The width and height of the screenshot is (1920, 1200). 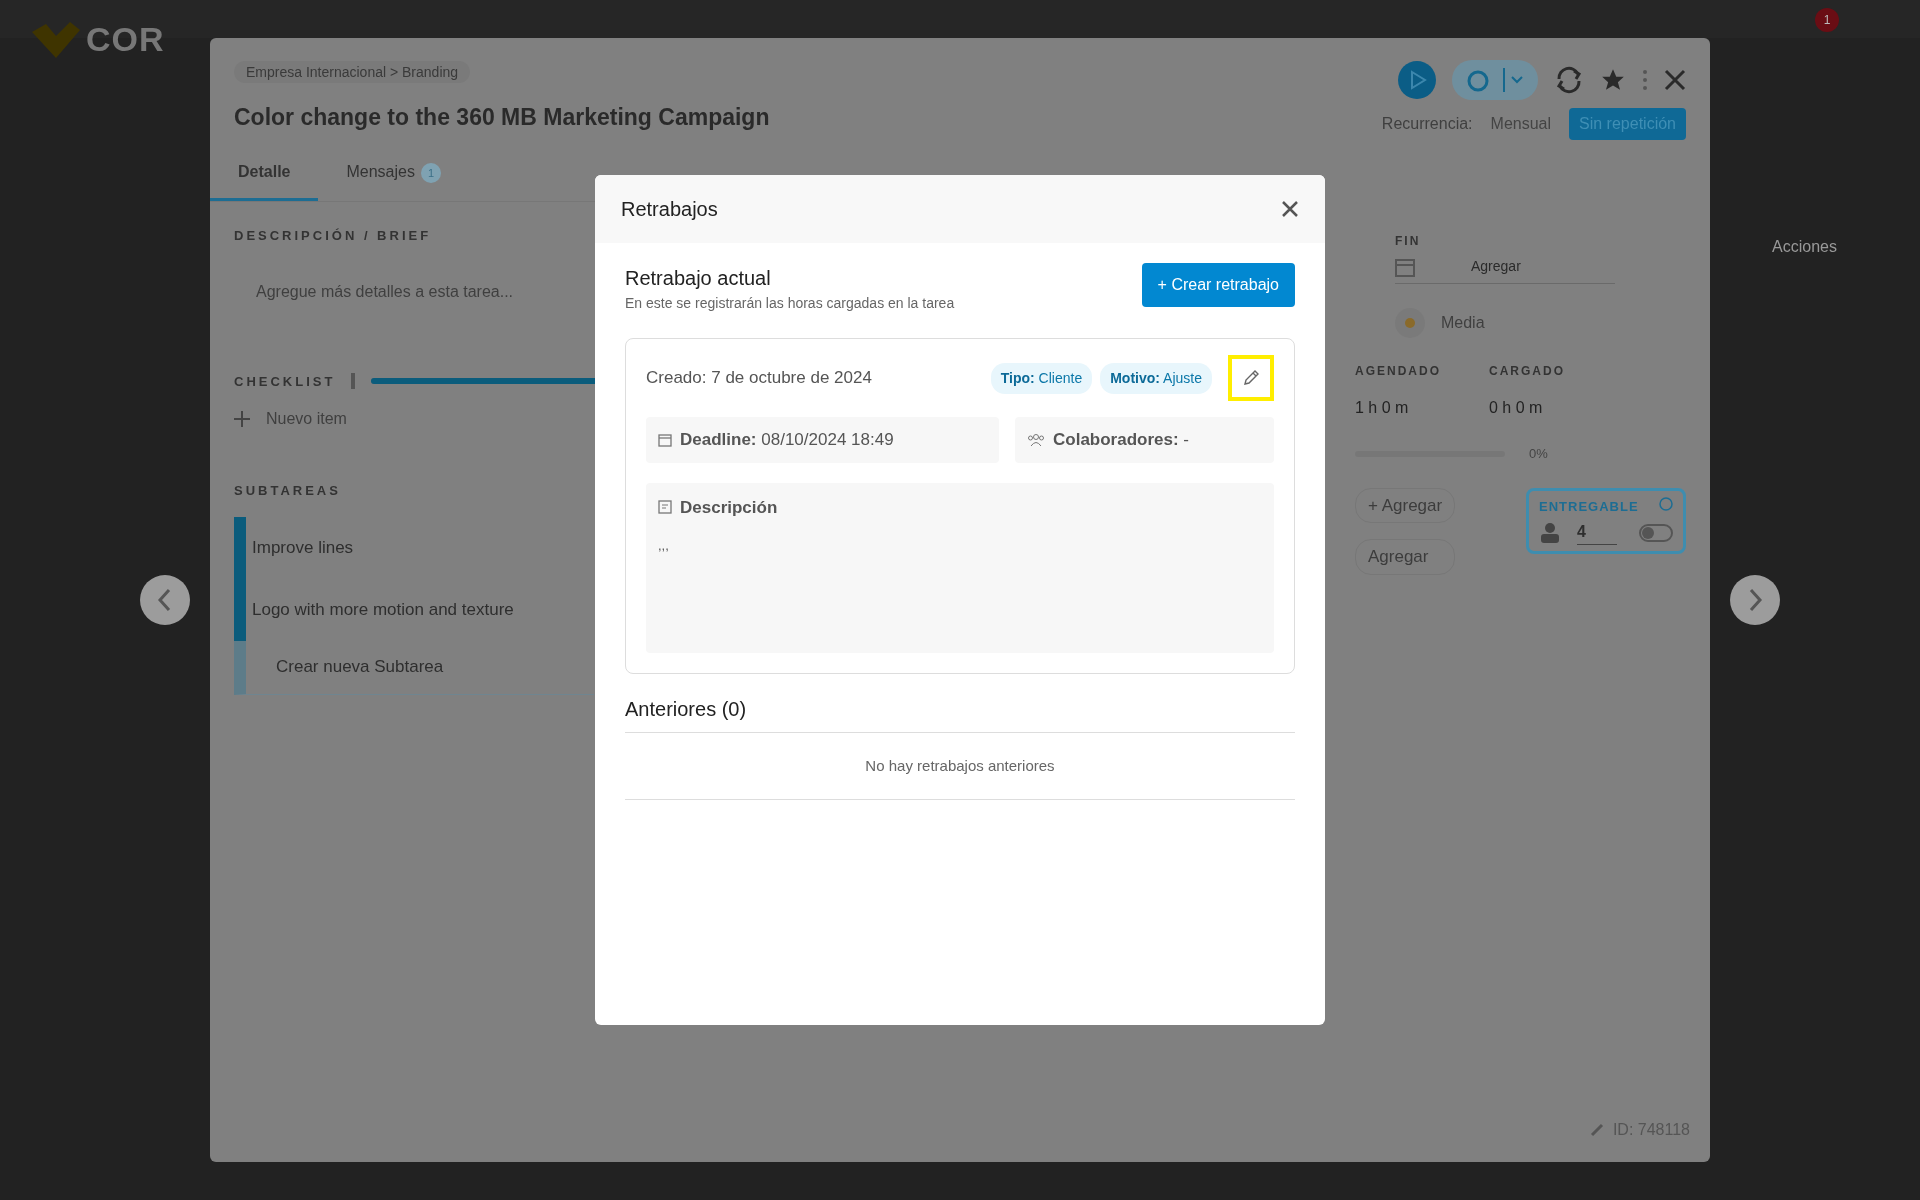 I want to click on recurrence-label: Recurrencia:, so click(x=1427, y=124).